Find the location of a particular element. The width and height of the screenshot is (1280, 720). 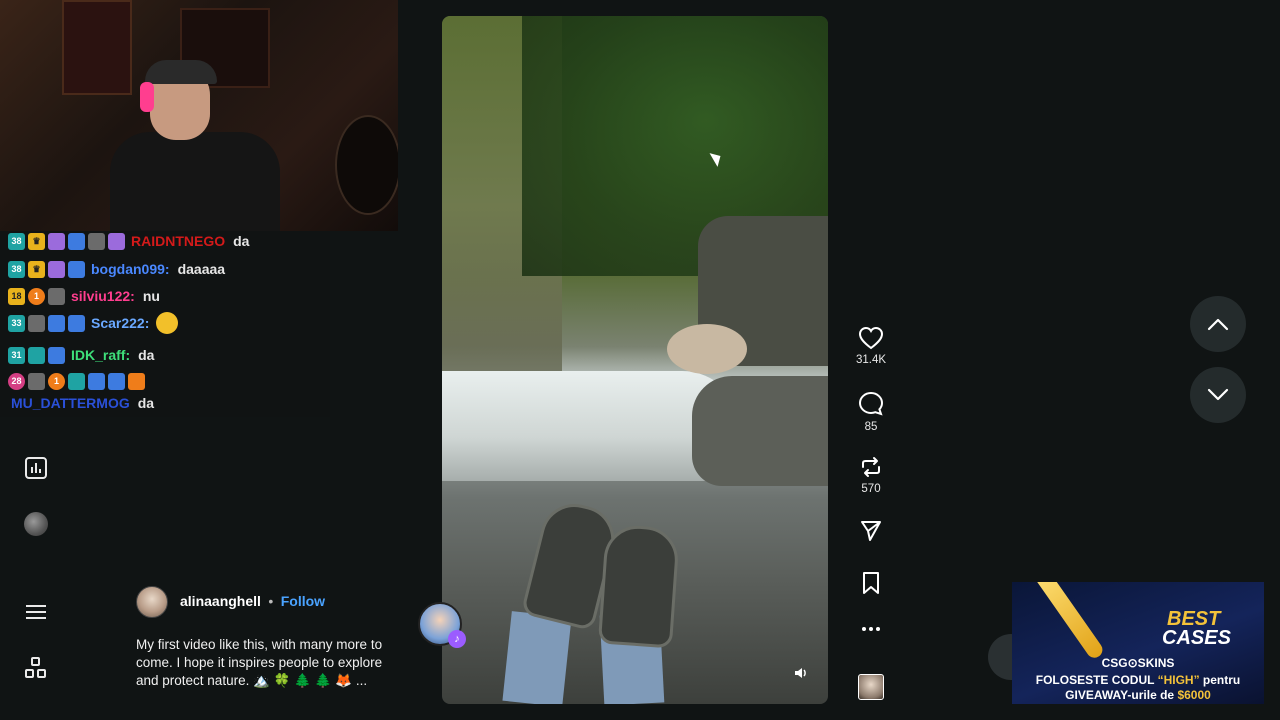

ad-promo-line: FOLOSESTE CODUL “HIGH” pentru is located at coordinates (1138, 680).